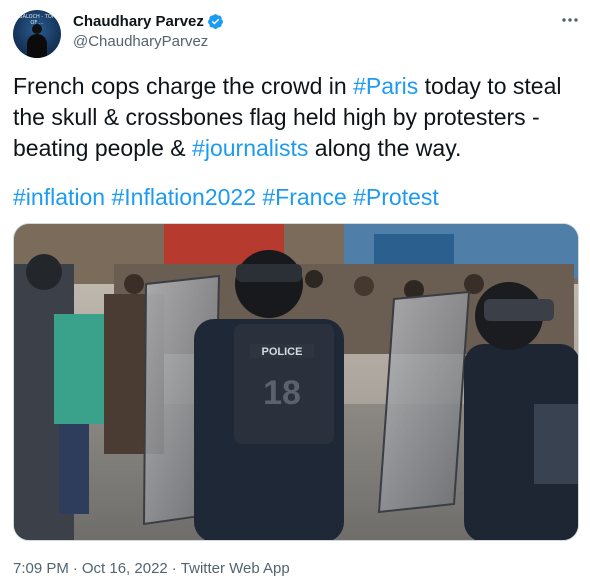 The height and width of the screenshot is (586, 590). Describe the element at coordinates (140, 41) in the screenshot. I see `user-handle: @ChaudharyParvez` at that location.